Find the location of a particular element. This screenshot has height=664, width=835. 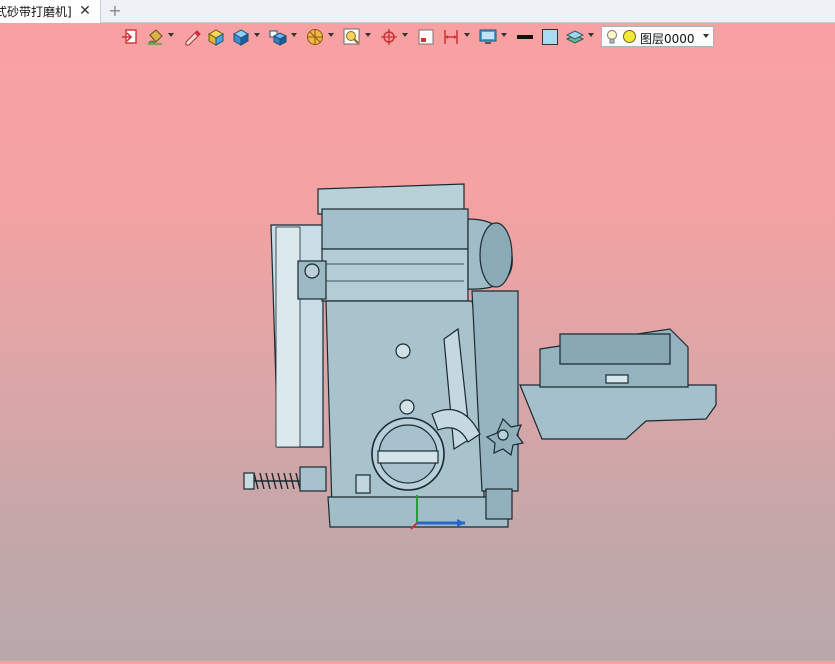

section-view-icon is located at coordinates (315, 37).